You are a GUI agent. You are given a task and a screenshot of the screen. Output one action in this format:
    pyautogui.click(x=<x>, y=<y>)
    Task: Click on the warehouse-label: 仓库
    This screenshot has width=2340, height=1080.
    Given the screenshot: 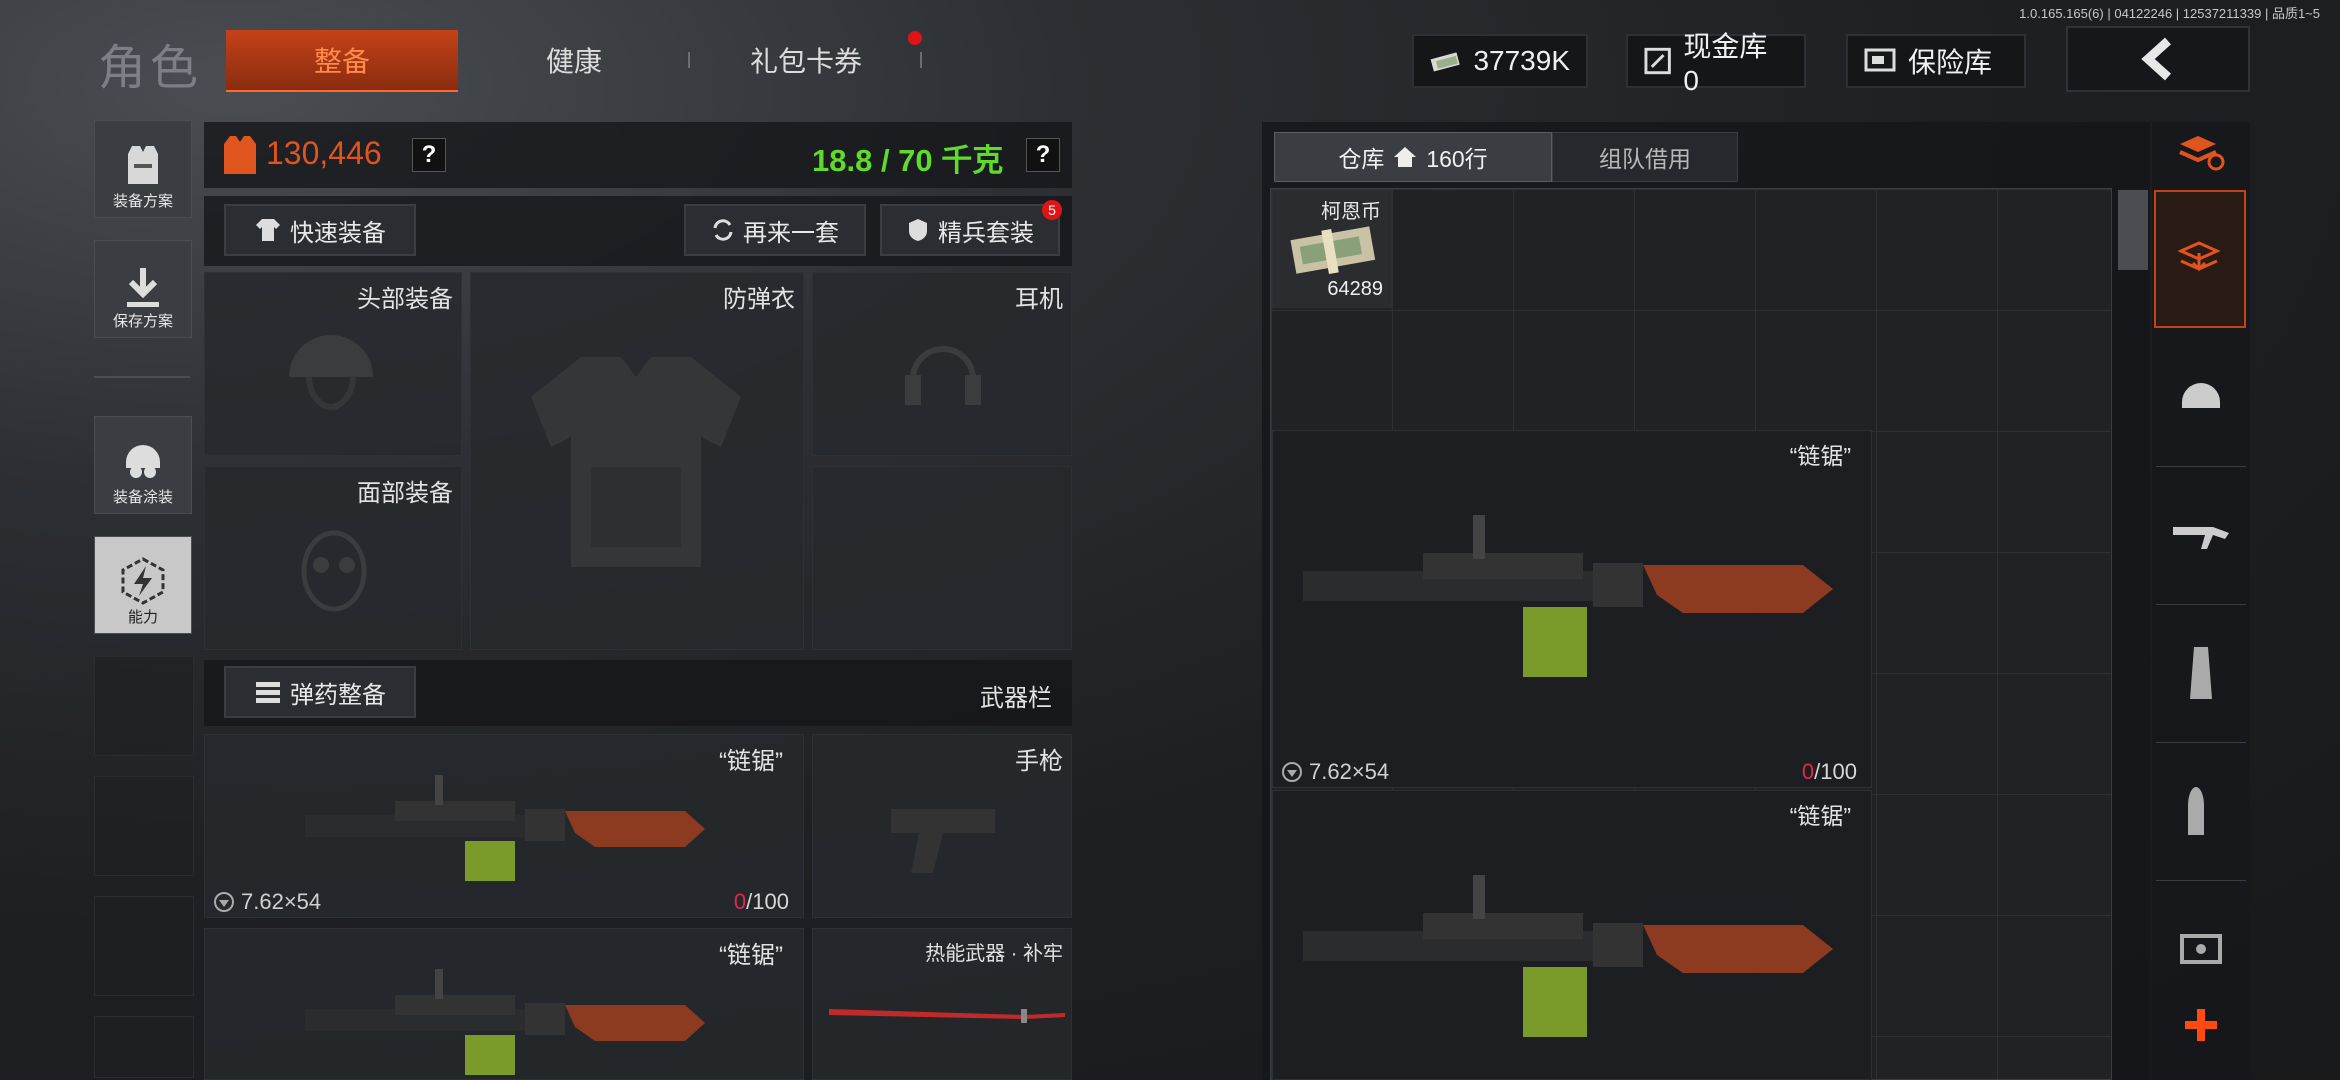 What is the action you would take?
    pyautogui.click(x=1361, y=159)
    